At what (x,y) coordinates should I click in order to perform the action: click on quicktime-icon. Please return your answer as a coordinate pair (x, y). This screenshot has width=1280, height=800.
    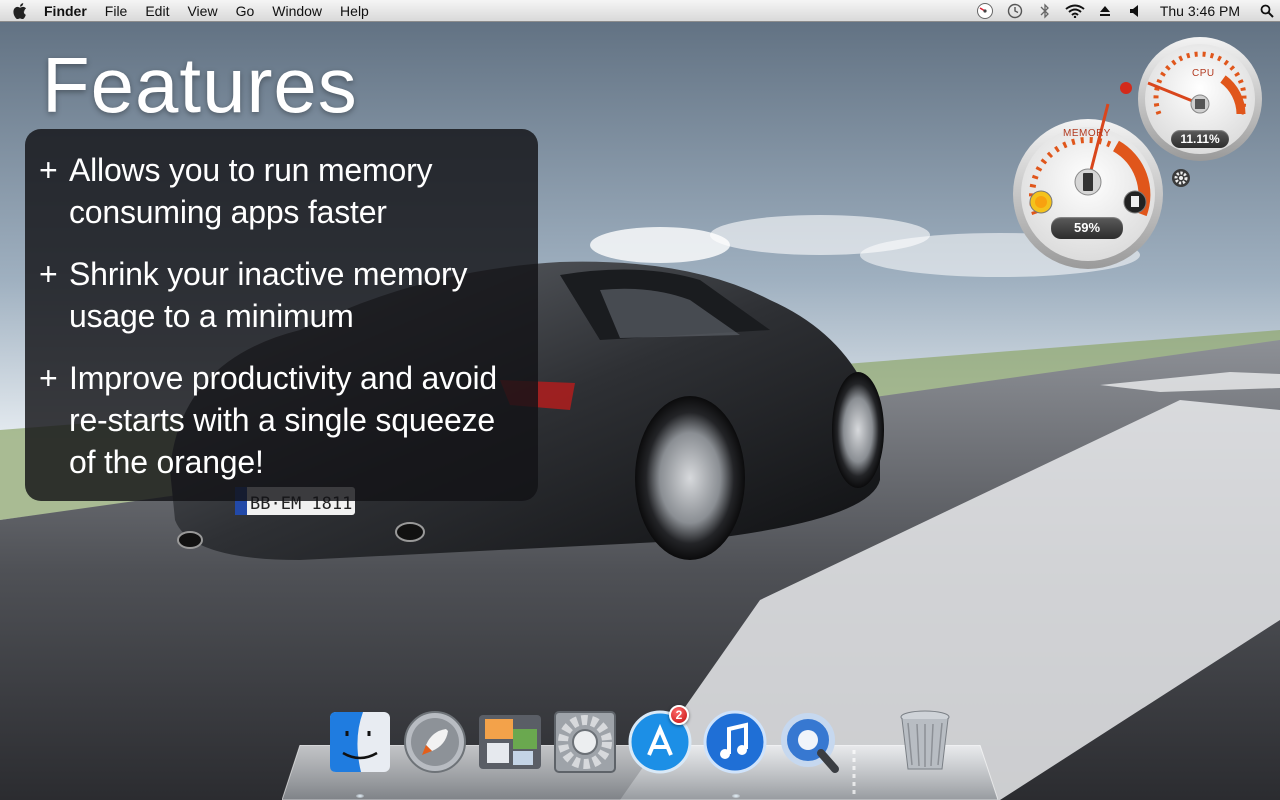
    Looking at the image, I should click on (810, 743).